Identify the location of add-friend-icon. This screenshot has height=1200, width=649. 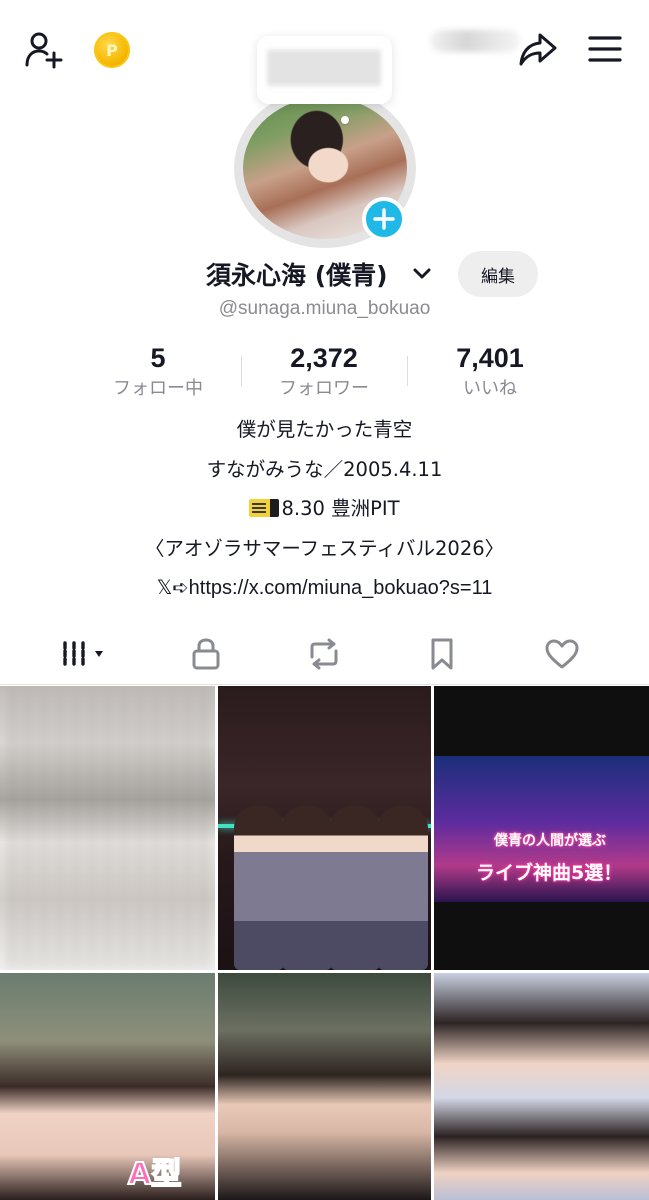
(43, 49).